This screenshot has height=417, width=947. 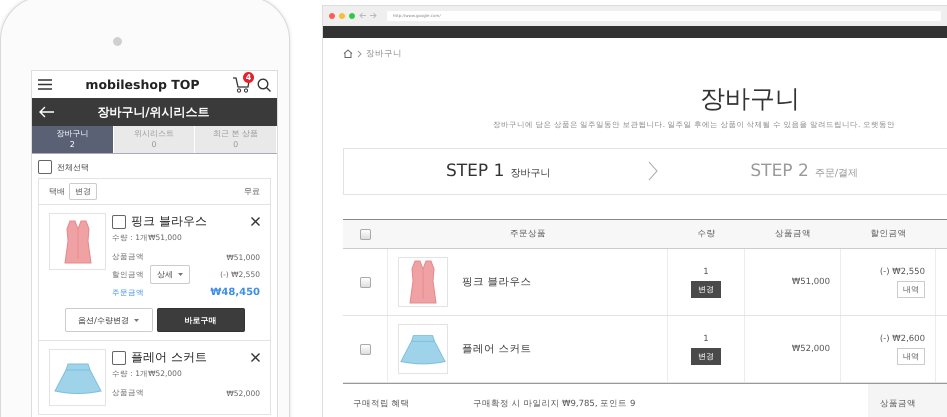 What do you see at coordinates (348, 53) in the screenshot?
I see `home-icon` at bounding box center [348, 53].